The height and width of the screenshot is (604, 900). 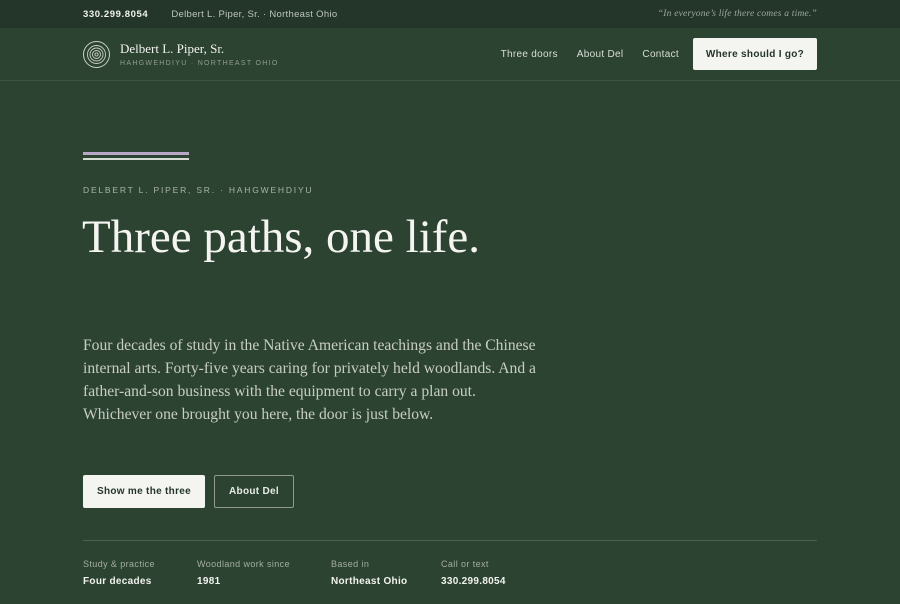 What do you see at coordinates (465, 564) in the screenshot?
I see `stat-label: Call or text` at bounding box center [465, 564].